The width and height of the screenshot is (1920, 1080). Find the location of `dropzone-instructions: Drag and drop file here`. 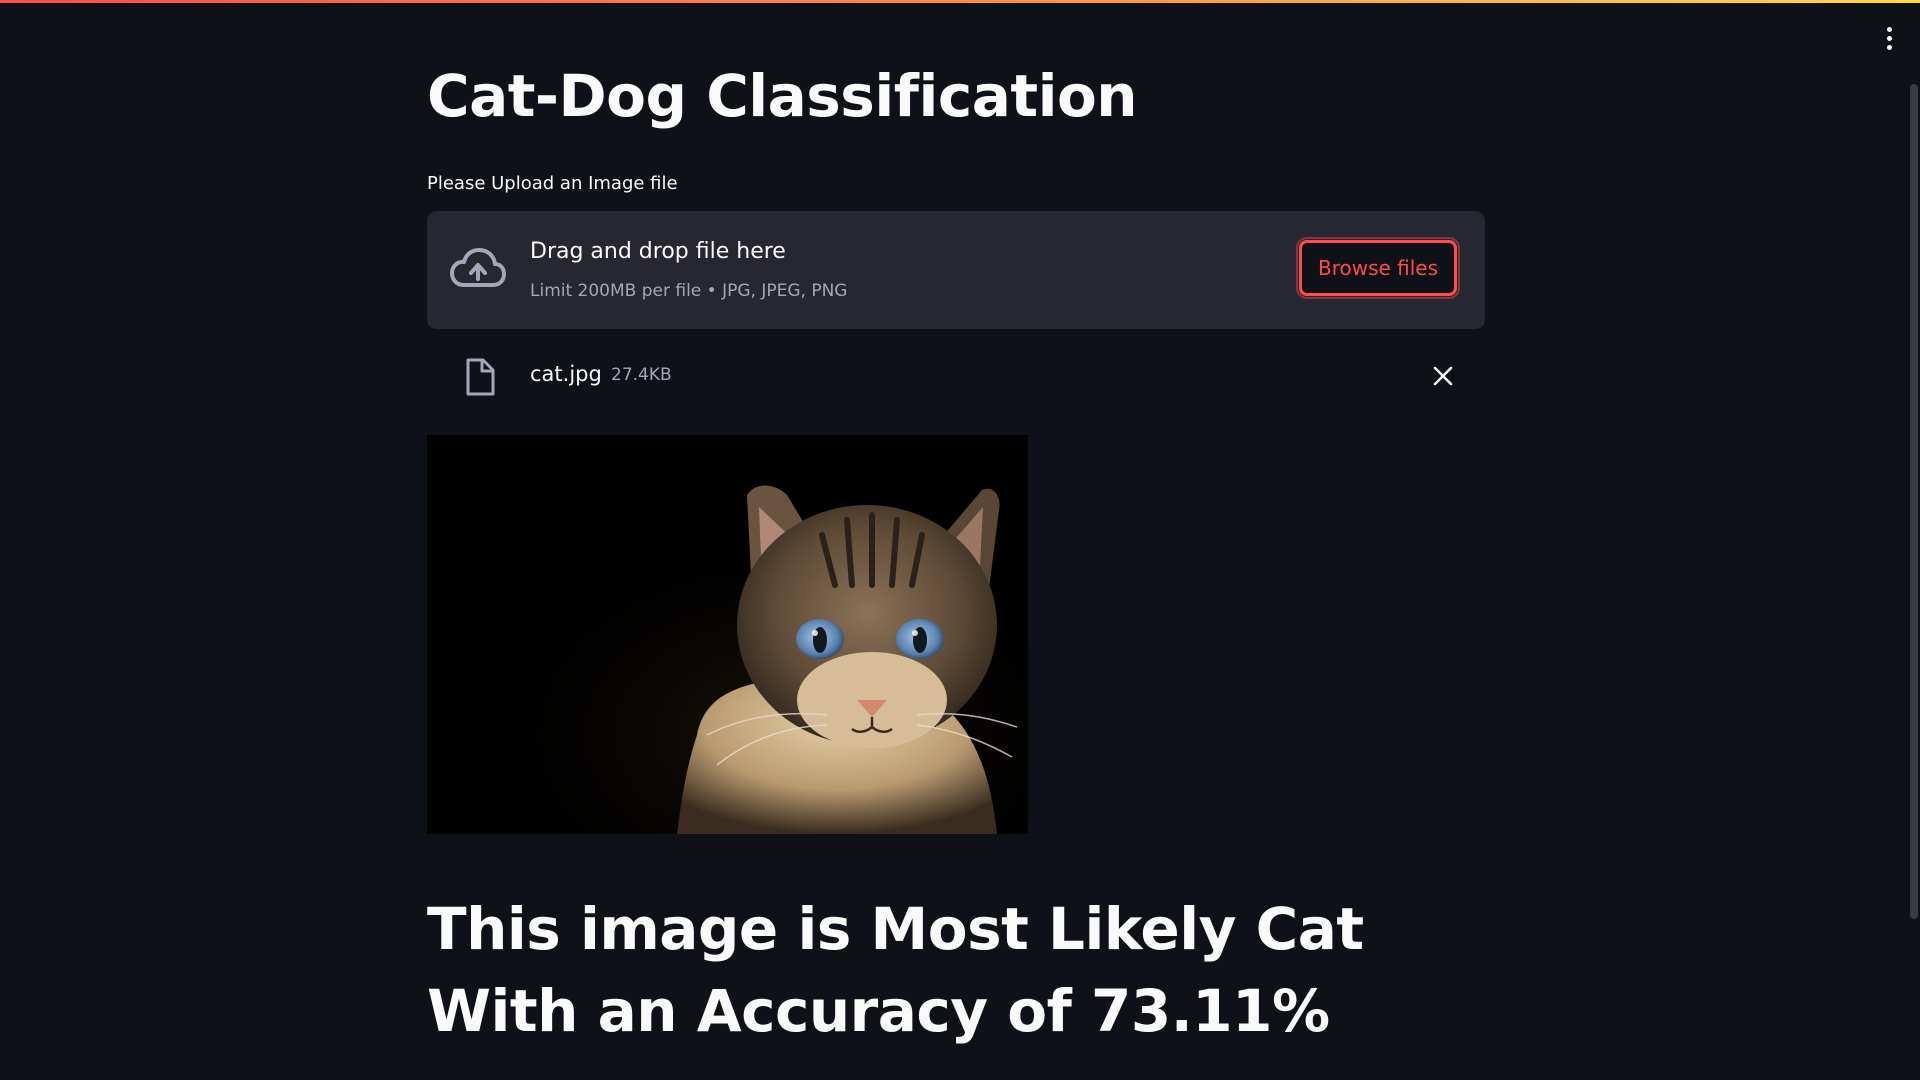

dropzone-instructions: Drag and drop file here is located at coordinates (658, 251).